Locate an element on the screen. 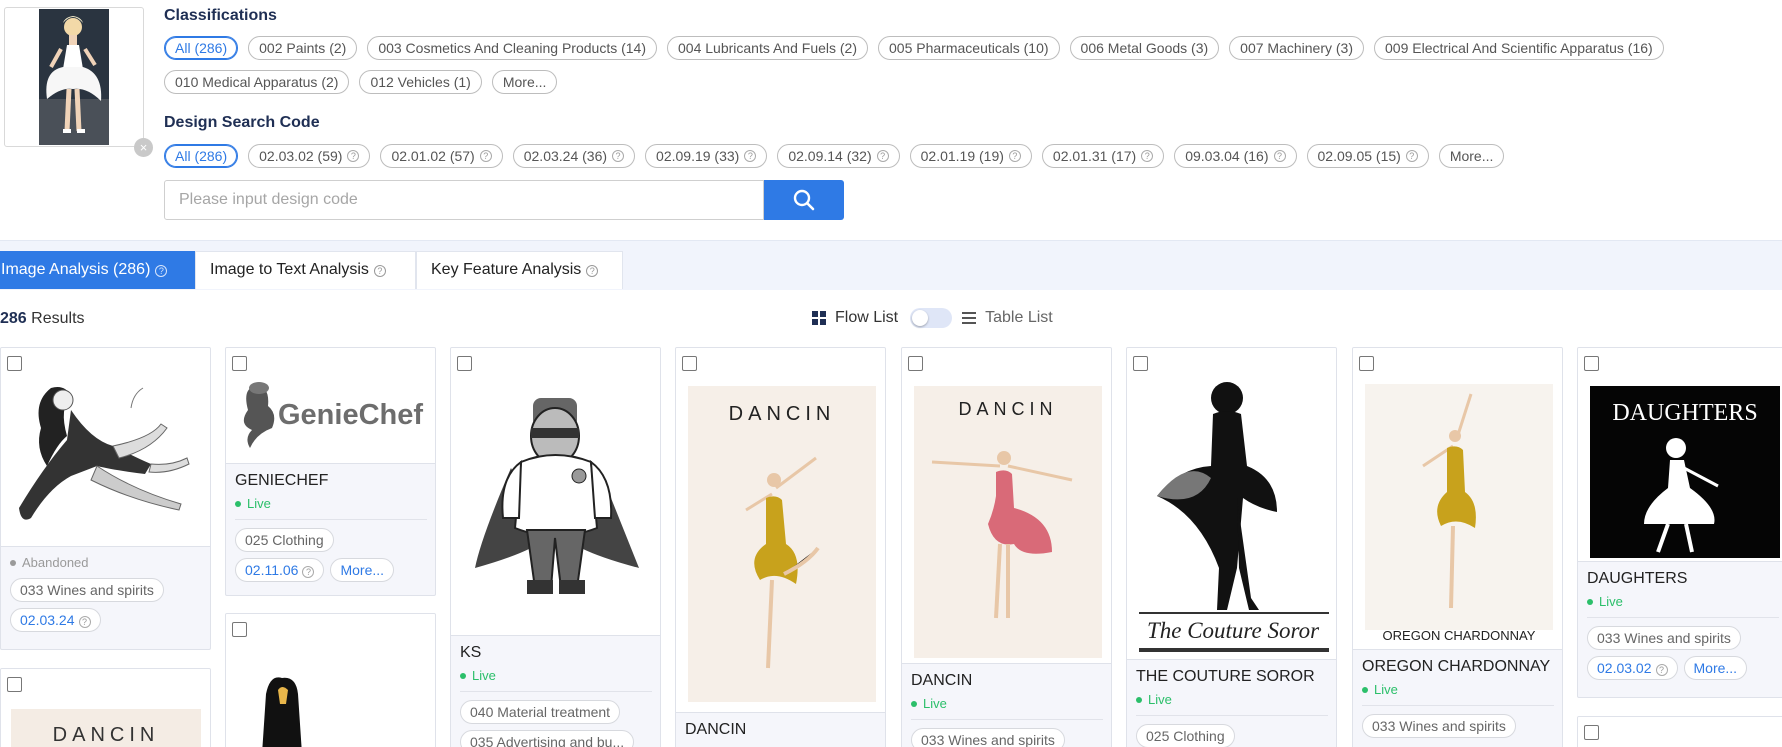  tab-image-to-text-analysis: Image to Text Analysis? is located at coordinates (305, 270).